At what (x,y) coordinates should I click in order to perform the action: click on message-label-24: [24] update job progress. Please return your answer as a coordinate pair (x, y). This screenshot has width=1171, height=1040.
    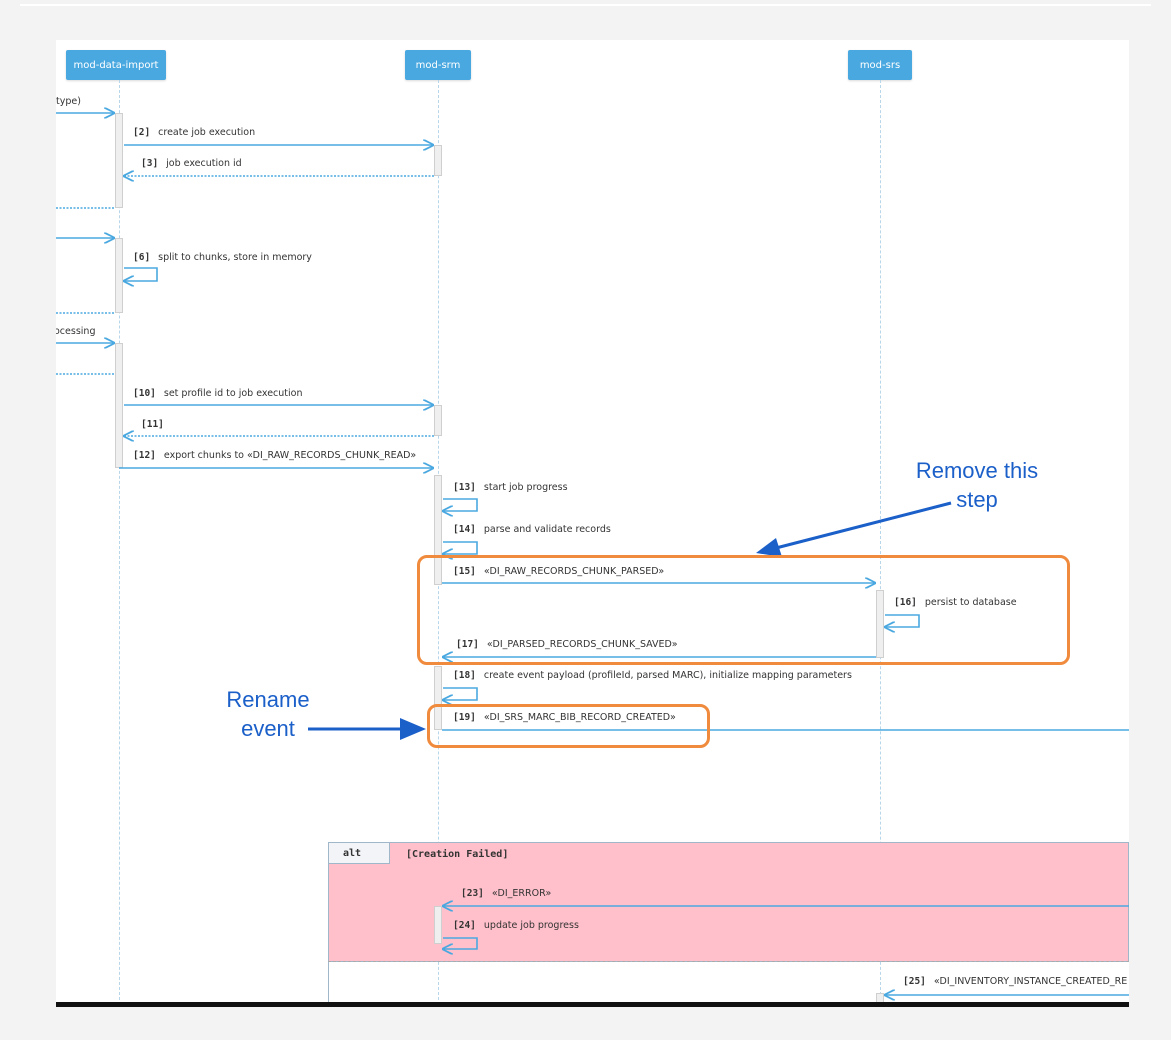
    Looking at the image, I should click on (516, 925).